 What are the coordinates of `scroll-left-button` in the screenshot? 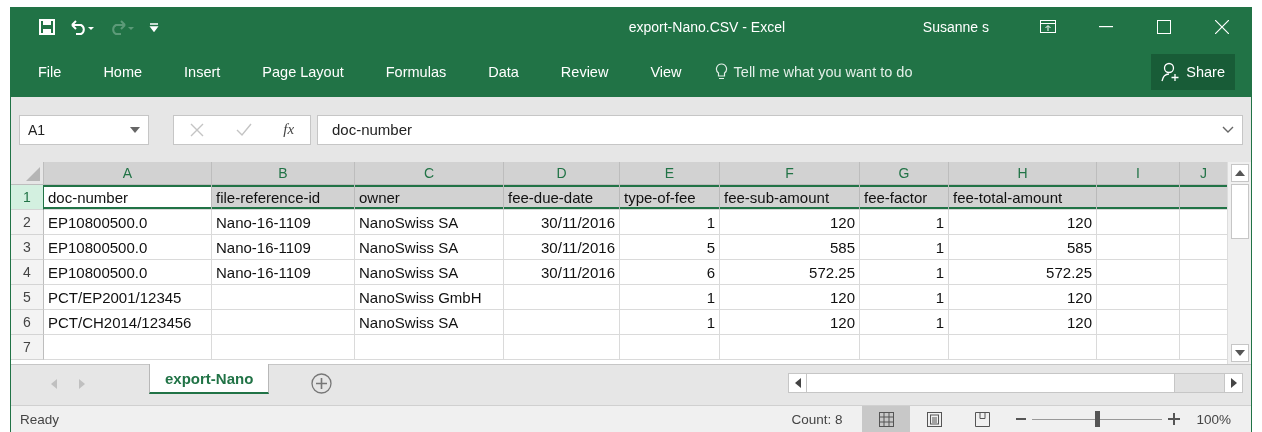 It's located at (798, 383).